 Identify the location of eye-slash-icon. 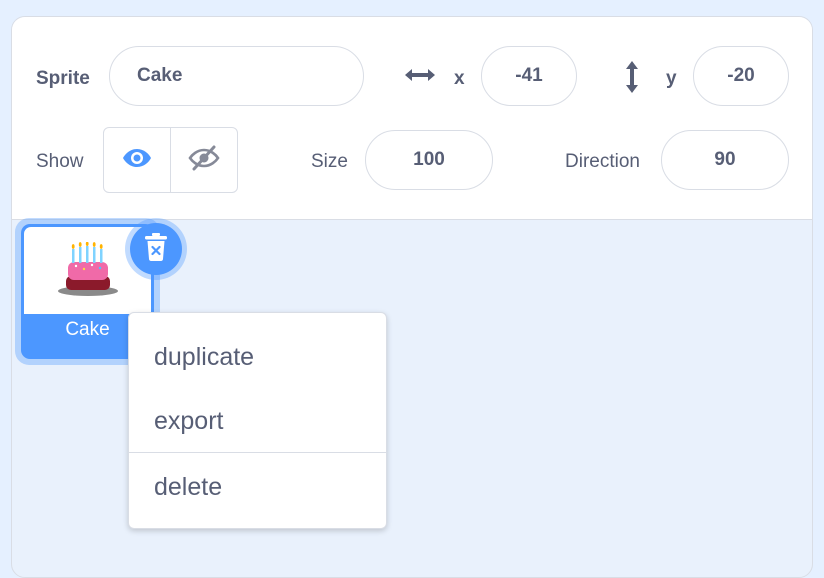
(204, 160).